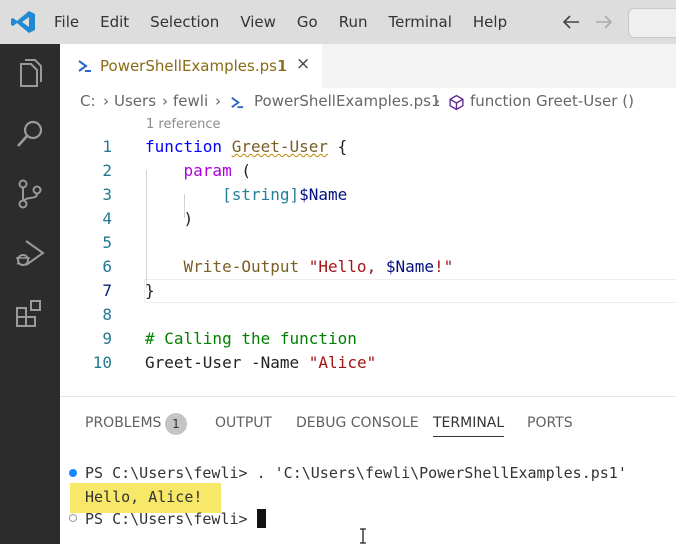 Image resolution: width=676 pixels, height=545 pixels. I want to click on line-number: 7, so click(107, 290).